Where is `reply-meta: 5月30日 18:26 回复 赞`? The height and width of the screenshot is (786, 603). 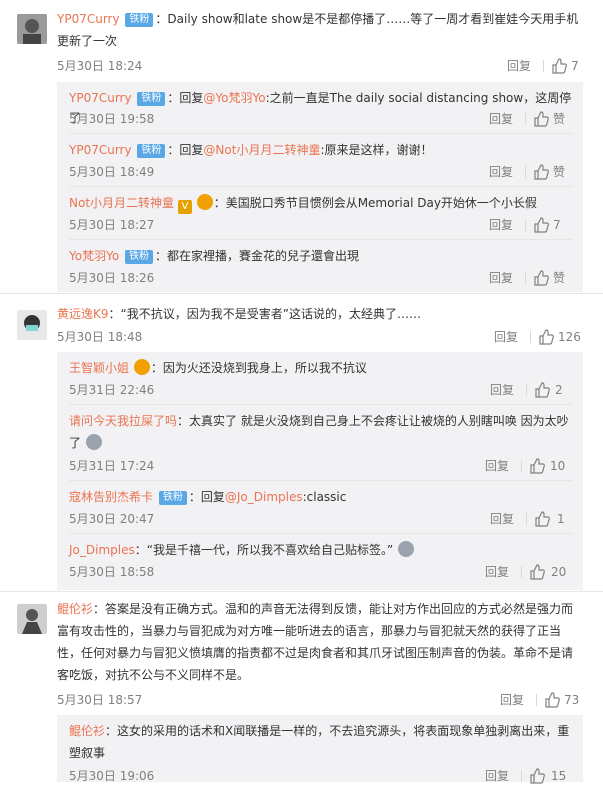
reply-meta: 5月30日 18:26 回复 赞 is located at coordinates (321, 278).